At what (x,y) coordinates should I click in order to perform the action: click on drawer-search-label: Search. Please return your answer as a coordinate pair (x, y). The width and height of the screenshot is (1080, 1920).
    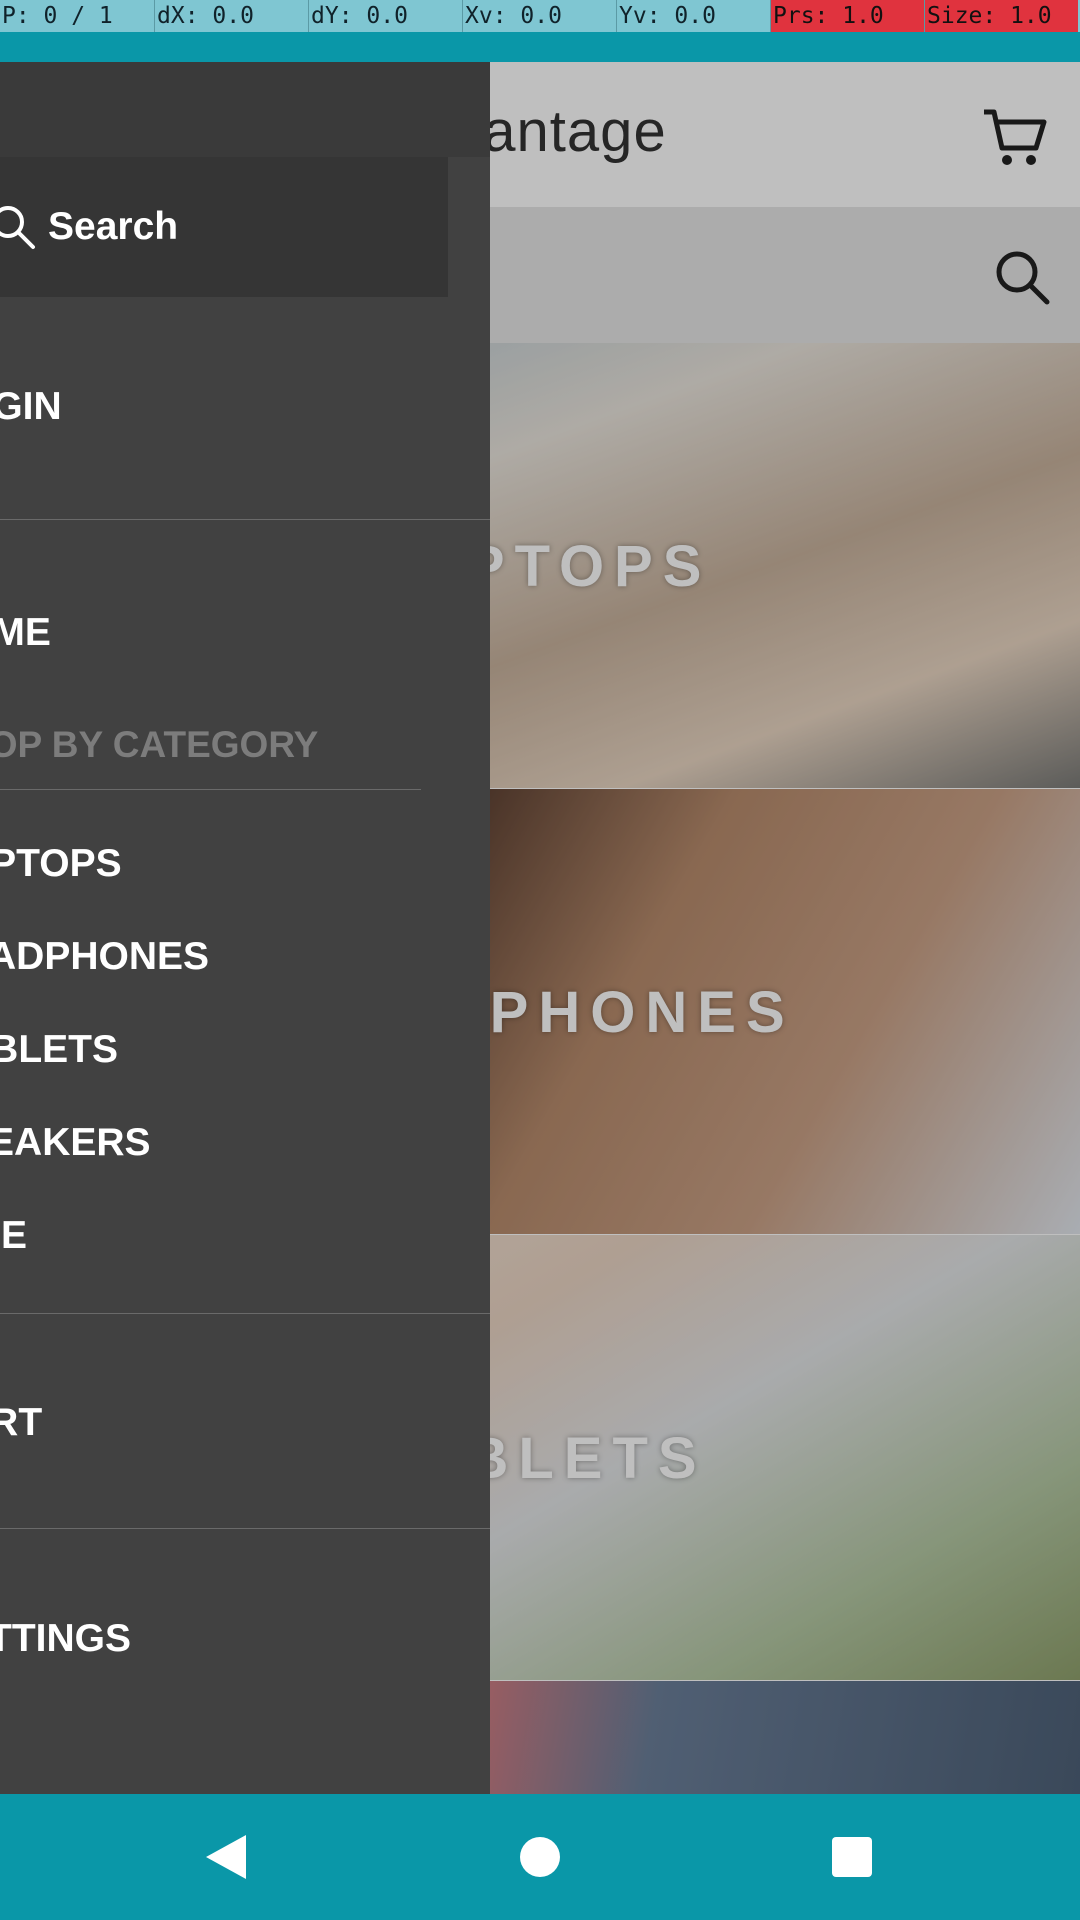
    Looking at the image, I should click on (113, 226).